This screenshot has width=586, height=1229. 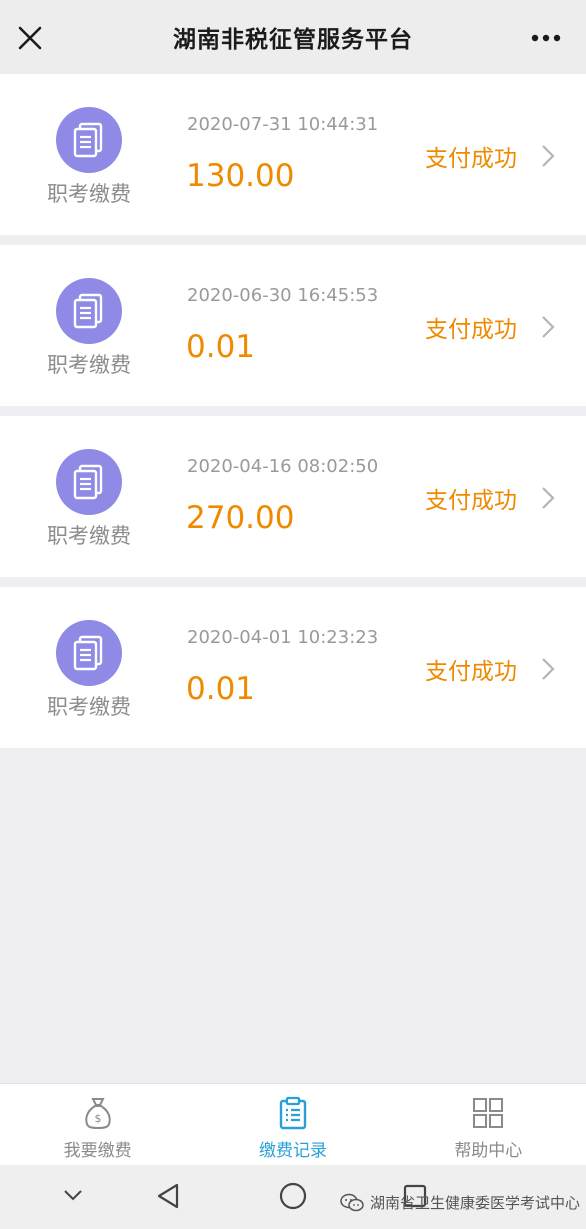 I want to click on money-bag-icon: $, so click(x=97, y=1114).